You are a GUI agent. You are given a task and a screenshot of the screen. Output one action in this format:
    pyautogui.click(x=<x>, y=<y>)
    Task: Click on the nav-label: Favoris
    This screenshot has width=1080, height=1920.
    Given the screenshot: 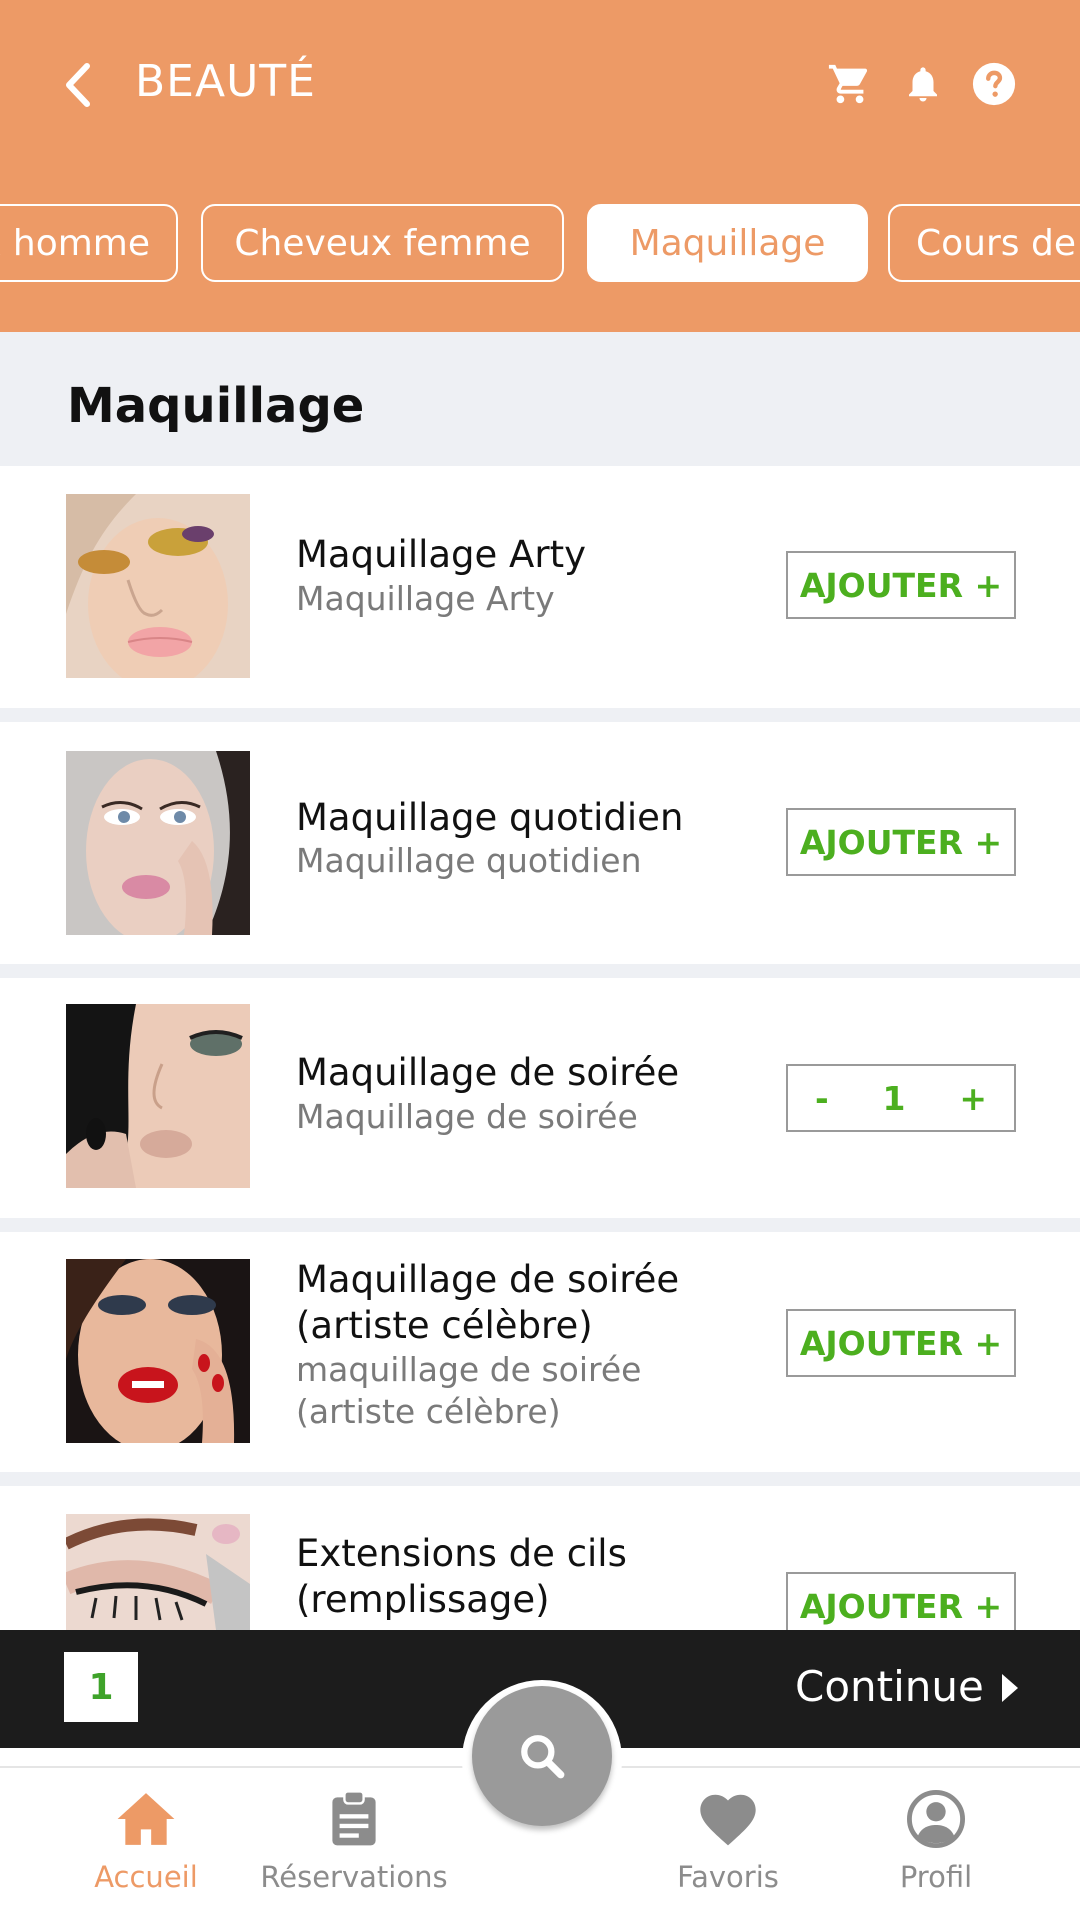 What is the action you would take?
    pyautogui.click(x=728, y=1877)
    